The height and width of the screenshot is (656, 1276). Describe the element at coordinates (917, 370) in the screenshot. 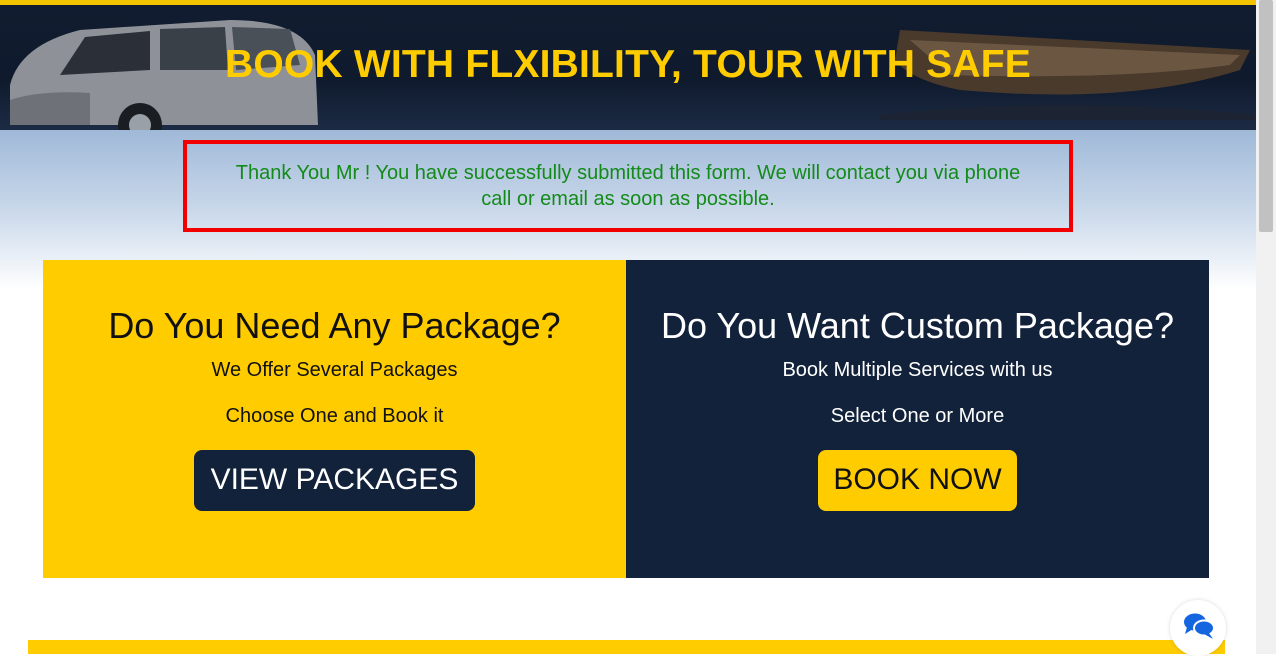

I see `custom-subtitle: Book Multiple Services with us` at that location.